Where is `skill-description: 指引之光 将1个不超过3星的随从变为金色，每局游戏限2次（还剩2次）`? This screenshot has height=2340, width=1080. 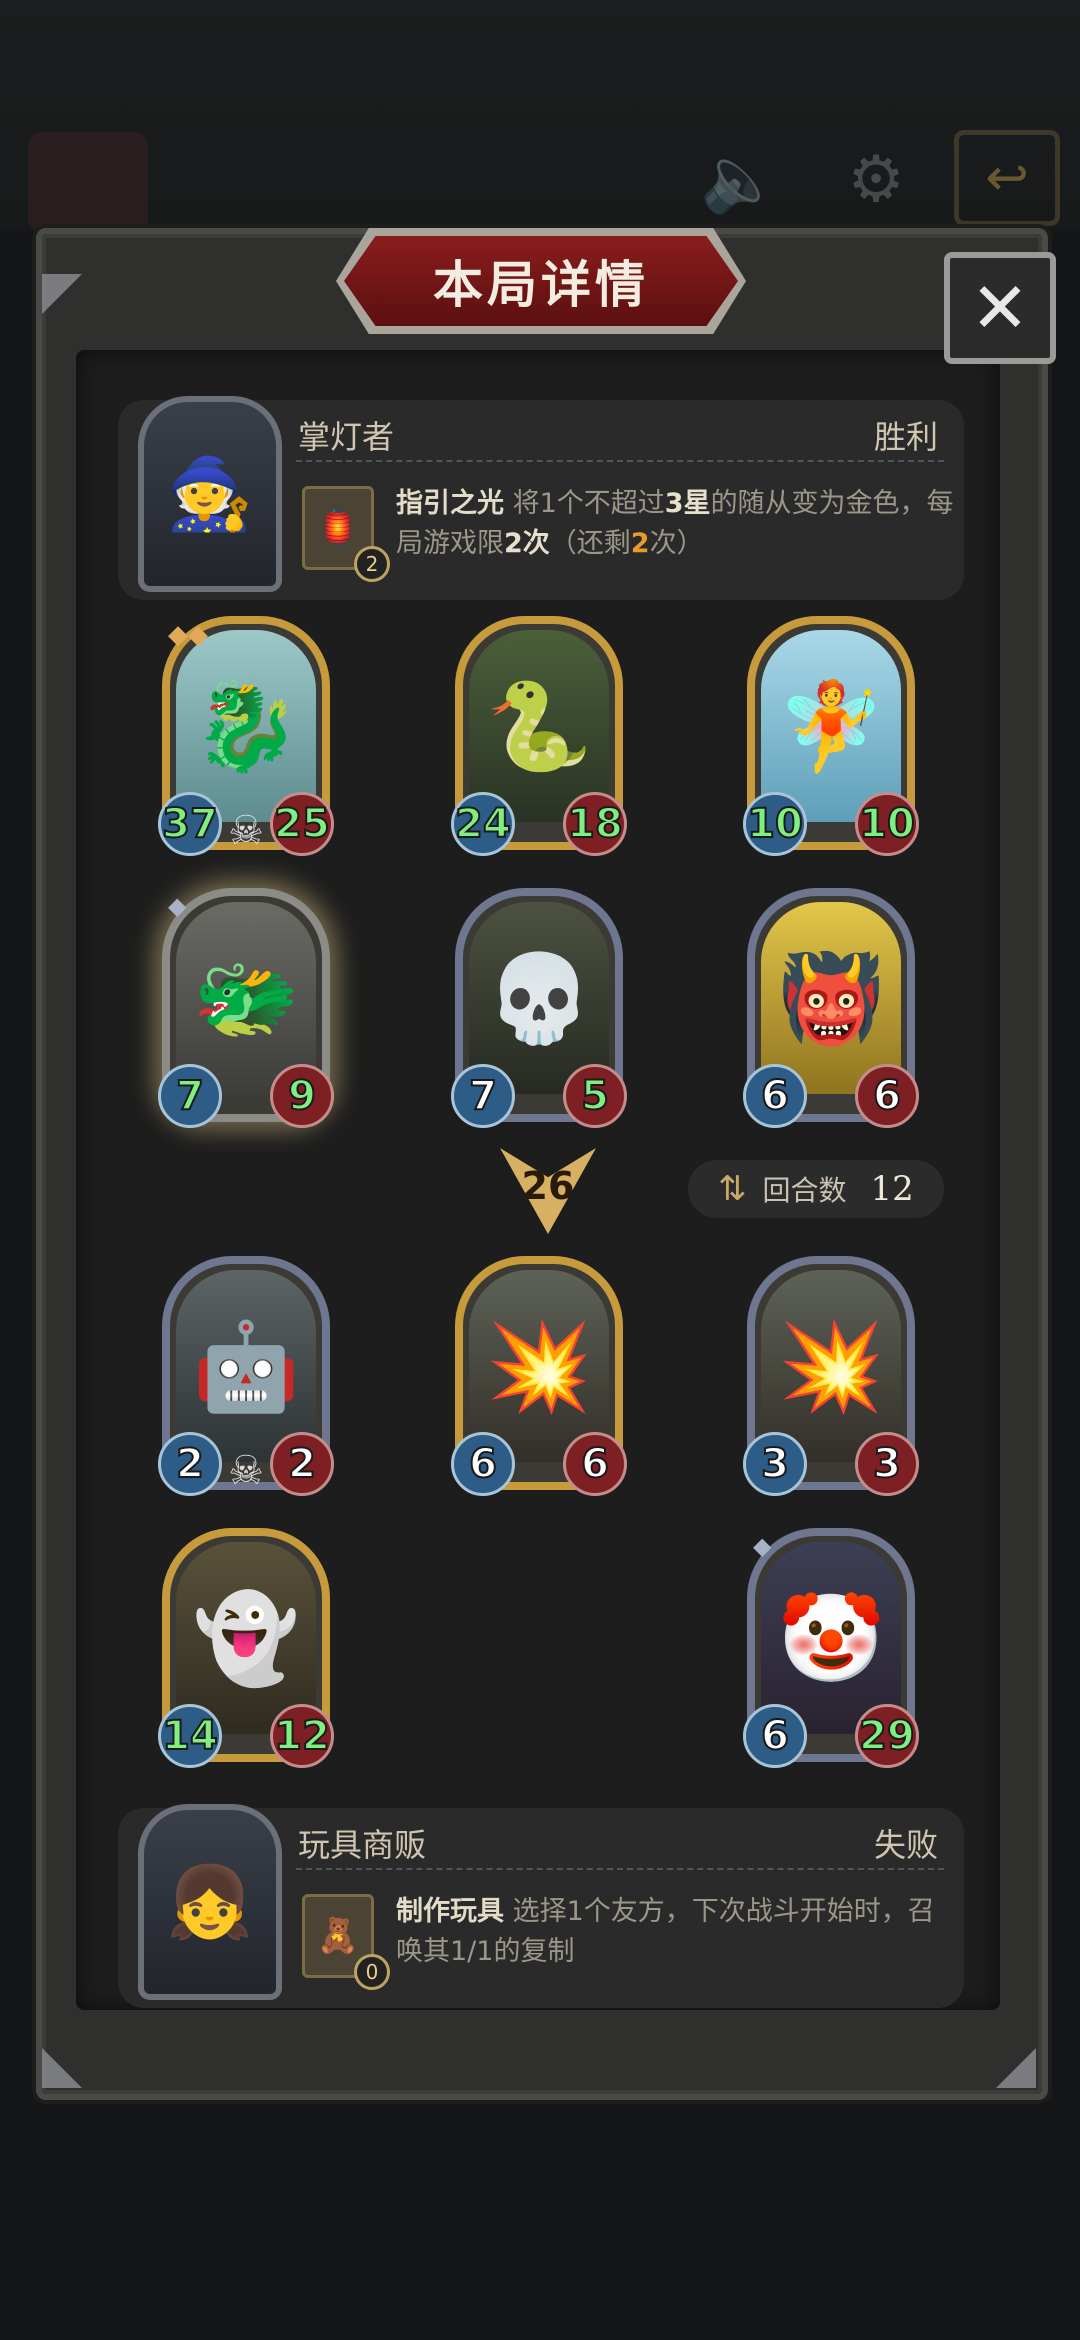
skill-description: 指引之光 将1个不超过3星的随从变为金色，每局游戏限2次（还剩2次） is located at coordinates (676, 524).